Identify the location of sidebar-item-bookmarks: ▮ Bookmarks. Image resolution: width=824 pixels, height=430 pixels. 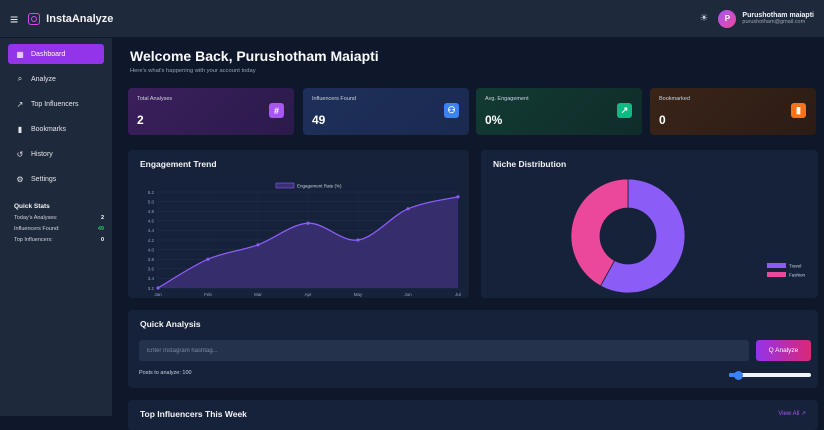
(56, 129).